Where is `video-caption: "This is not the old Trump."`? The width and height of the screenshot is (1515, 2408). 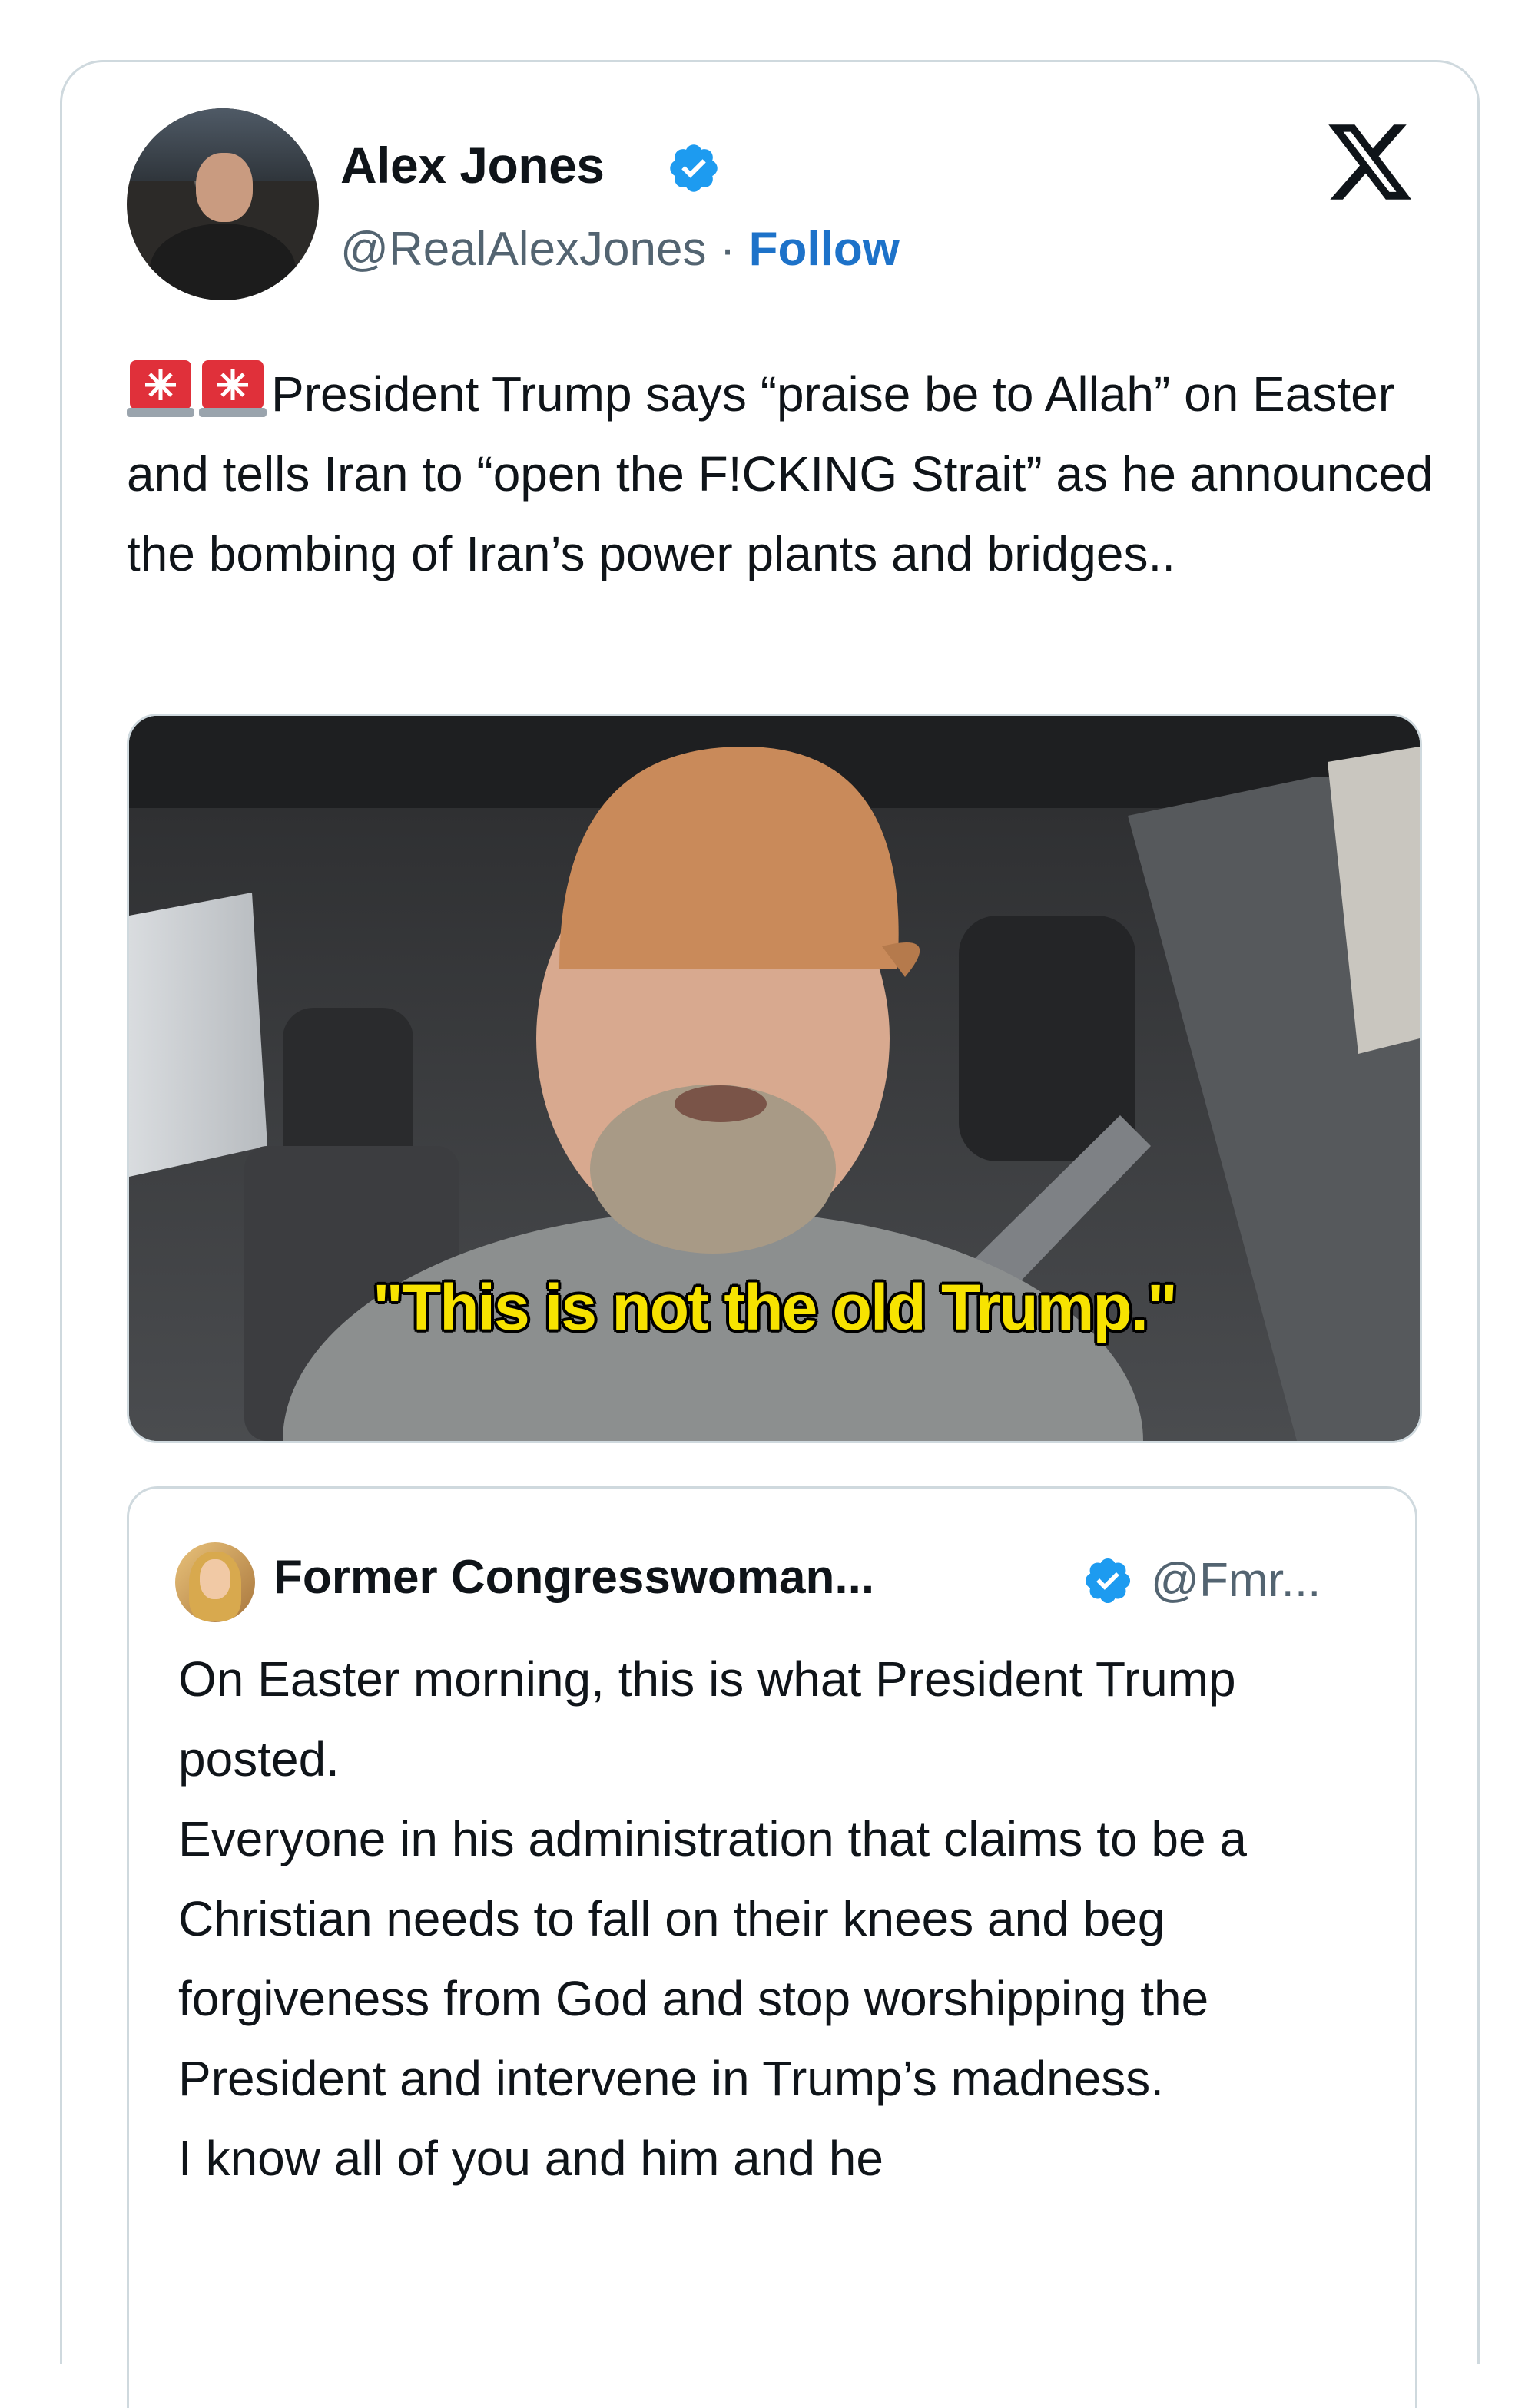
video-caption: "This is not the old Trump." is located at coordinates (775, 1307).